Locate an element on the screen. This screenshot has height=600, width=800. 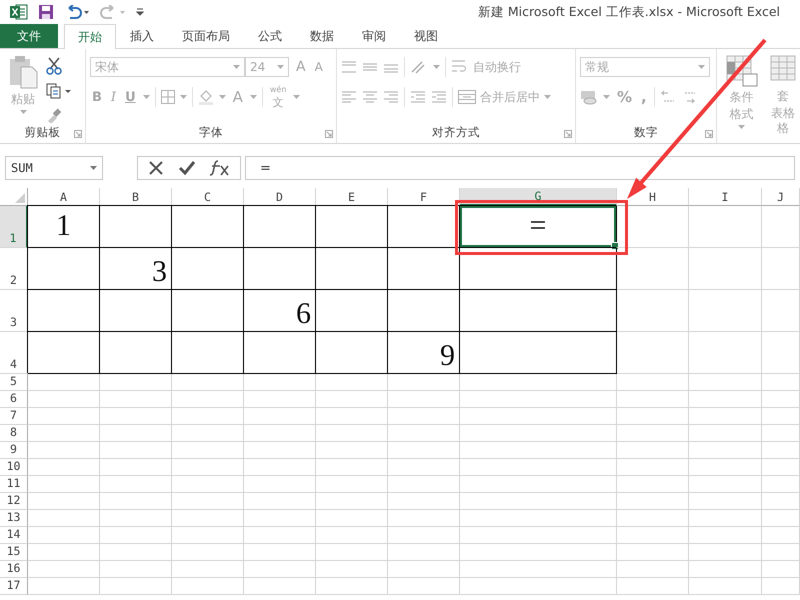
close-icon is located at coordinates (156, 168).